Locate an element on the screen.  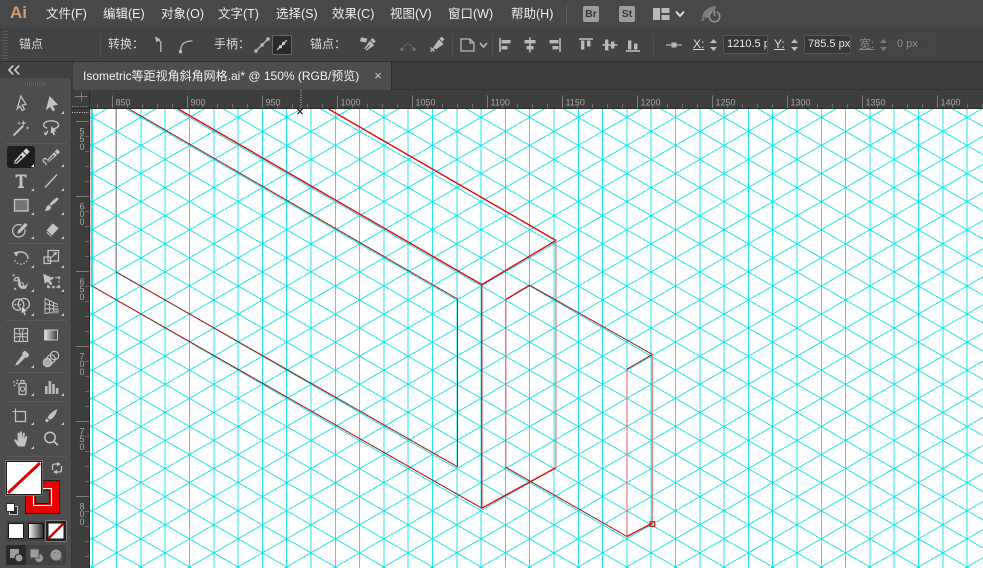
connect-path-button is located at coordinates (408, 45).